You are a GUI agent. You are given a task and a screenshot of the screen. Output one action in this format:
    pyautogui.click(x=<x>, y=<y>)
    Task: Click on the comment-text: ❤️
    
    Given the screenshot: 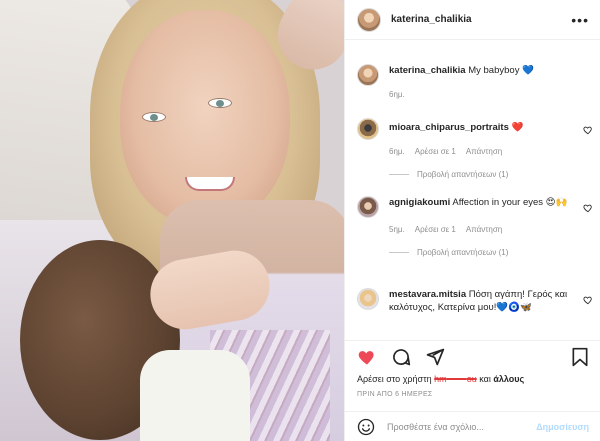 What is the action you would take?
    pyautogui.click(x=517, y=127)
    